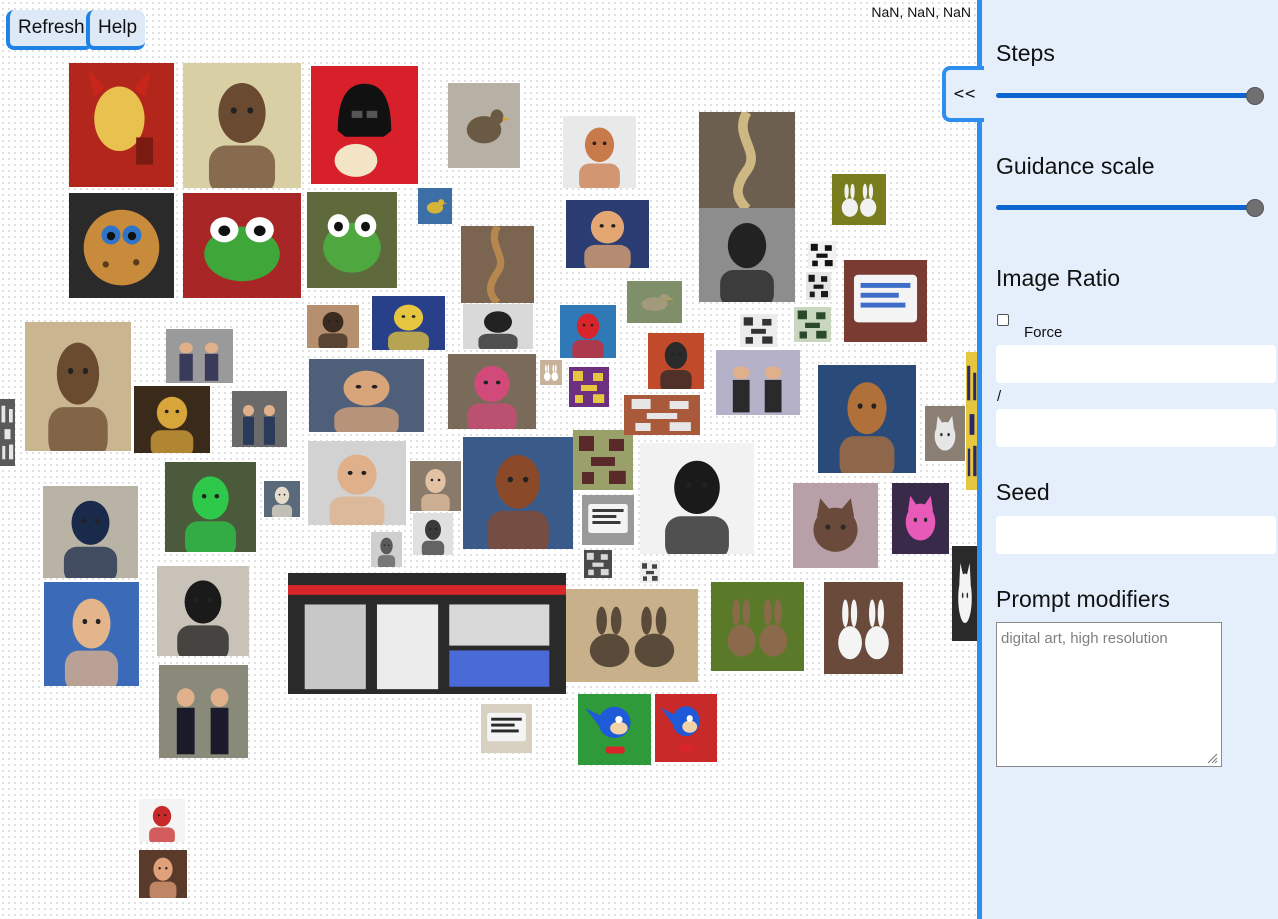 The height and width of the screenshot is (919, 1278). Describe the element at coordinates (492, 391) in the screenshot. I see `image-tile-girl-pink-coat` at that location.